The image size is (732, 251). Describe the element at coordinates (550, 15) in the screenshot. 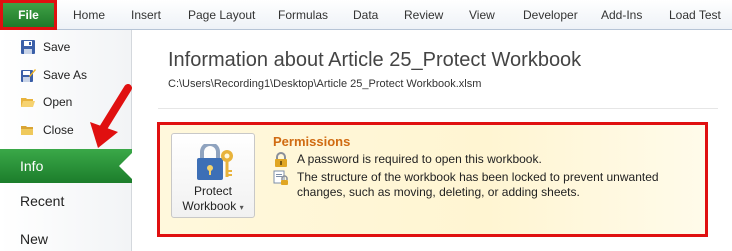

I see `tab-developer: Developer` at that location.